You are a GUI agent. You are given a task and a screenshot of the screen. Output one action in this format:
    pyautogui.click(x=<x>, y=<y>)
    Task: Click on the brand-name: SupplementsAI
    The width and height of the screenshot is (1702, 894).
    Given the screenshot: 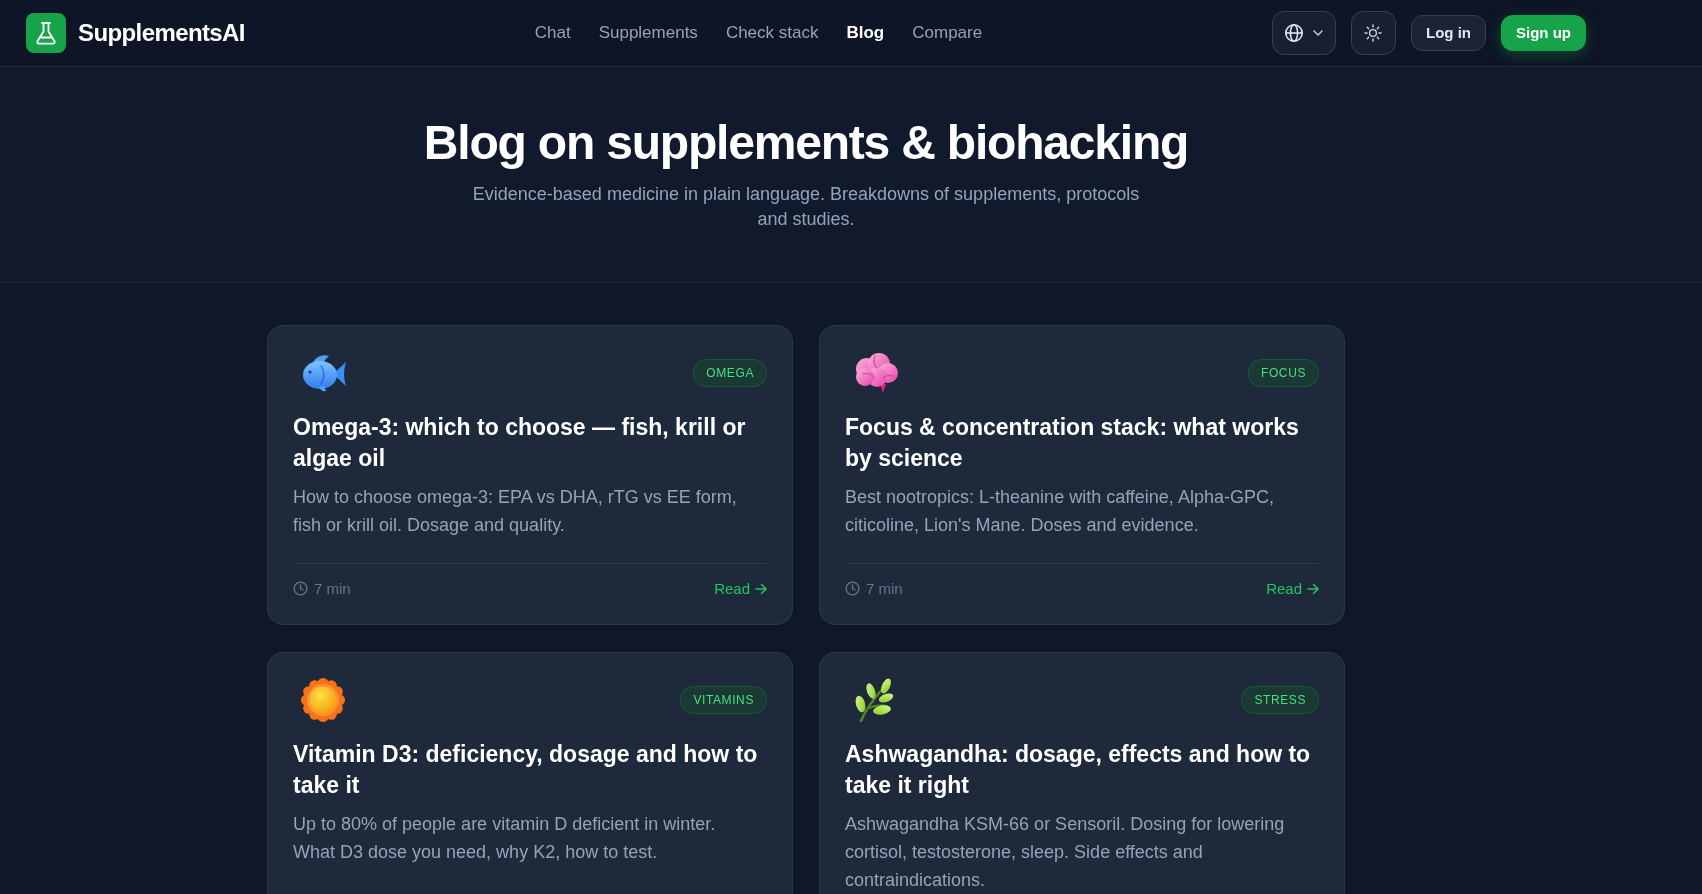 What is the action you would take?
    pyautogui.click(x=161, y=33)
    